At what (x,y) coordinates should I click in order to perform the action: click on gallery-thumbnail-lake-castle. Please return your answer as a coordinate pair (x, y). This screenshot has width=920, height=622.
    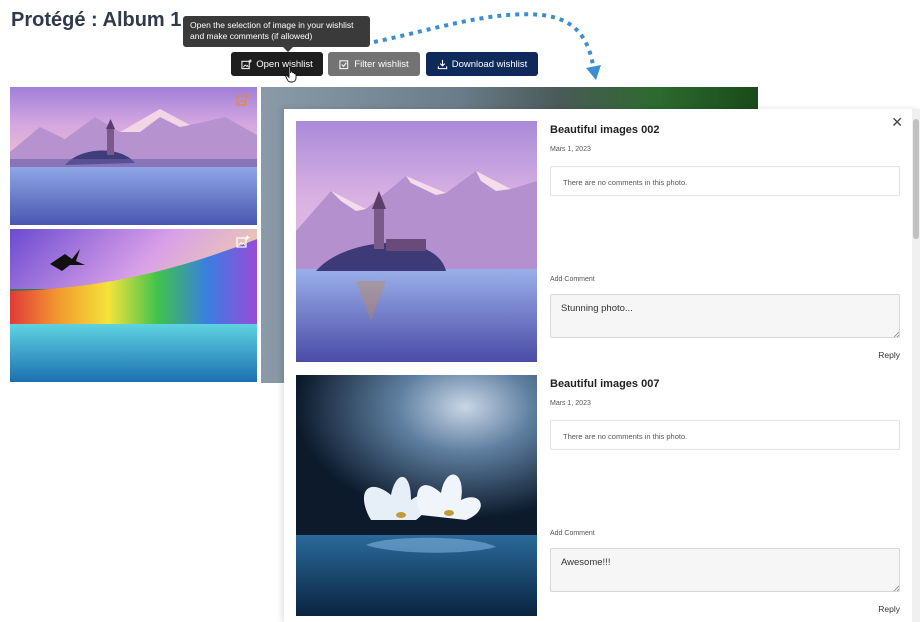
    Looking at the image, I should click on (133, 156).